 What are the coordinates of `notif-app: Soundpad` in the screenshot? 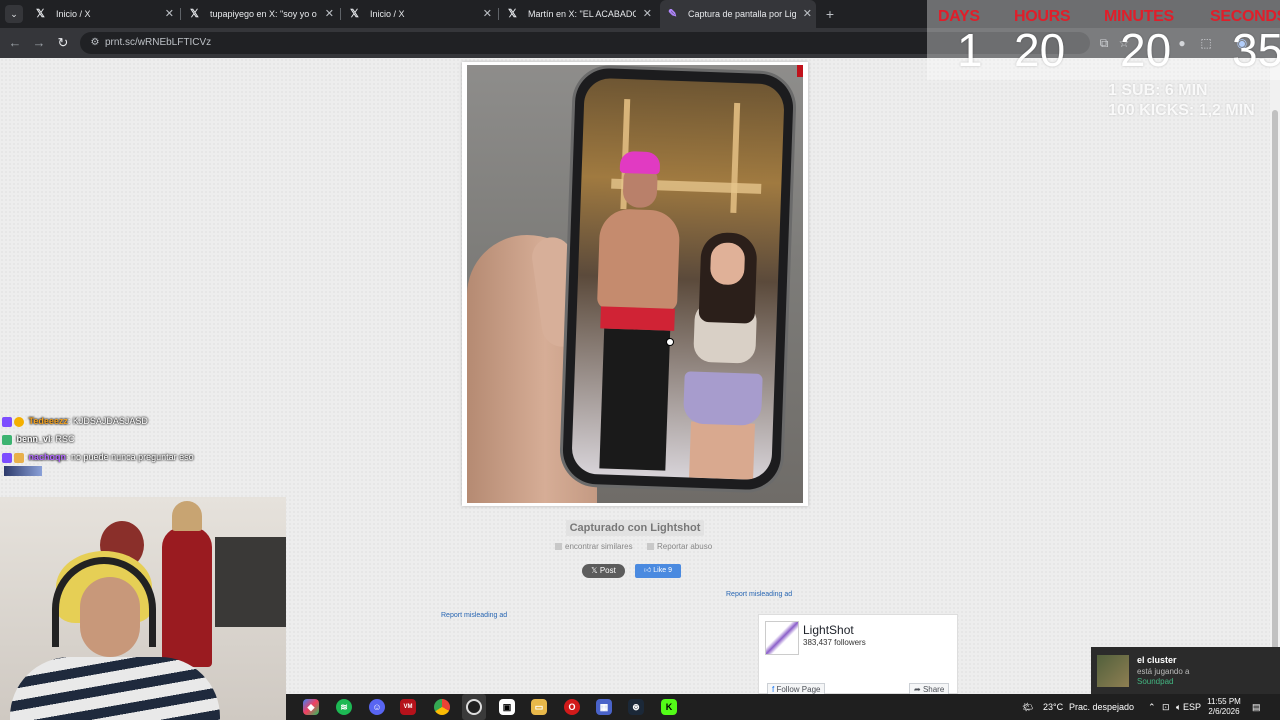 It's located at (1155, 681).